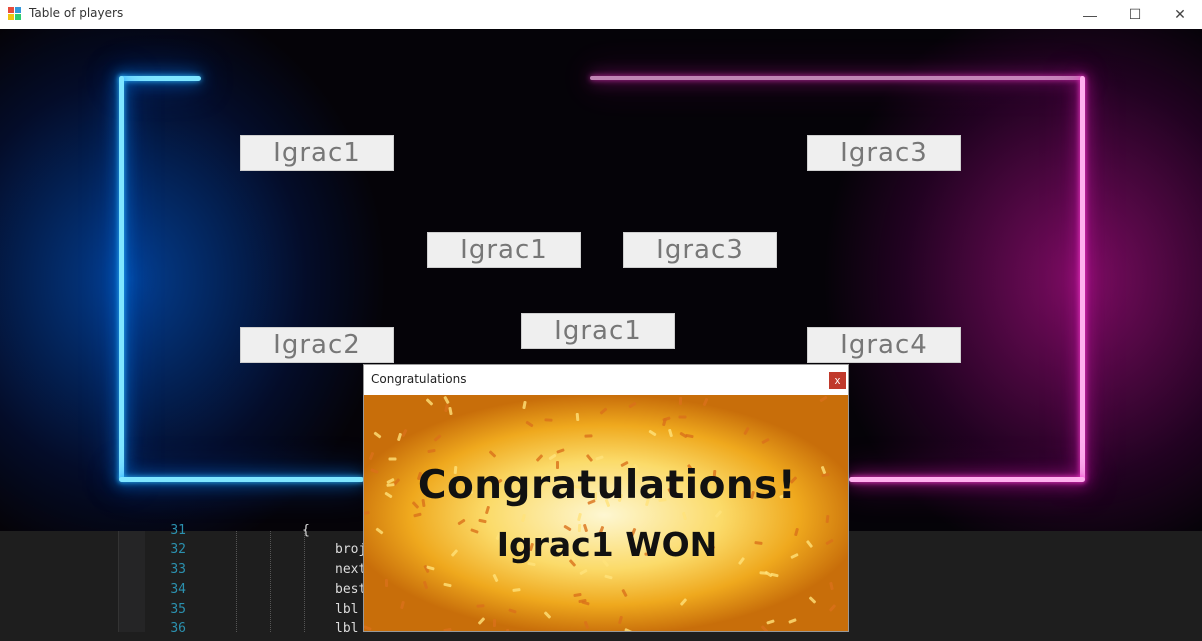 Image resolution: width=1202 pixels, height=641 pixels. What do you see at coordinates (700, 250) in the screenshot?
I see `player-slot-semi-right: Igrac3` at bounding box center [700, 250].